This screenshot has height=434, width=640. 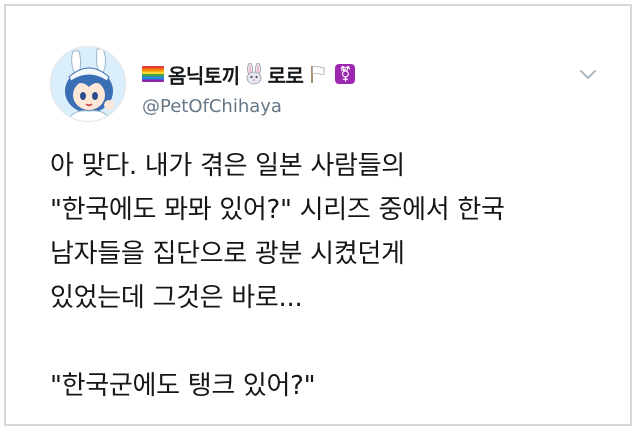 I want to click on chevron-down-icon, so click(x=588, y=75).